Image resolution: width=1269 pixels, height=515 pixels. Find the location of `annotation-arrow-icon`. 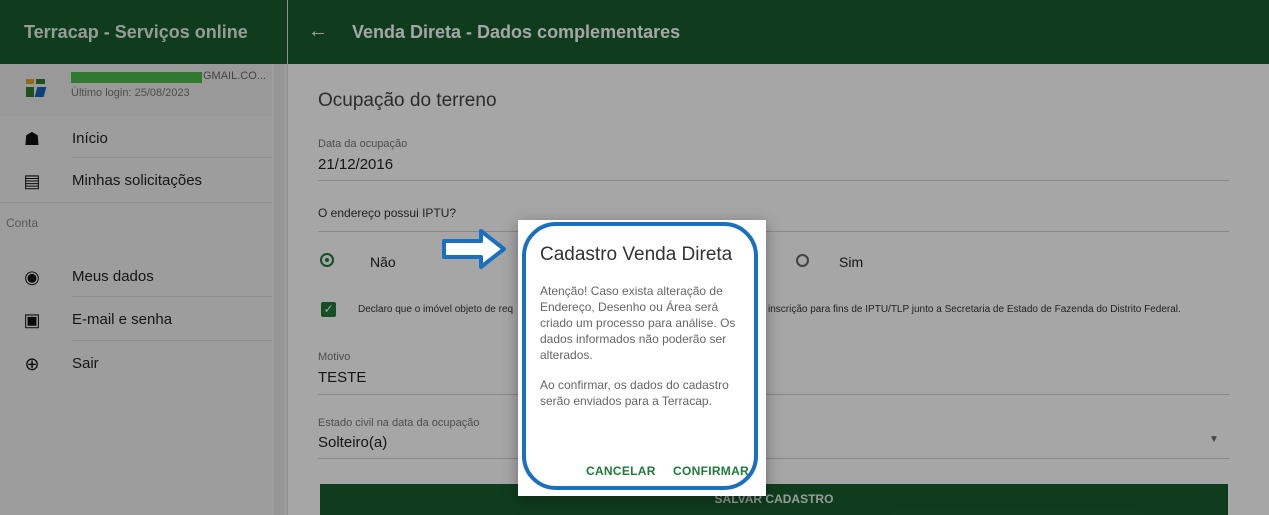

annotation-arrow-icon is located at coordinates (474, 249).